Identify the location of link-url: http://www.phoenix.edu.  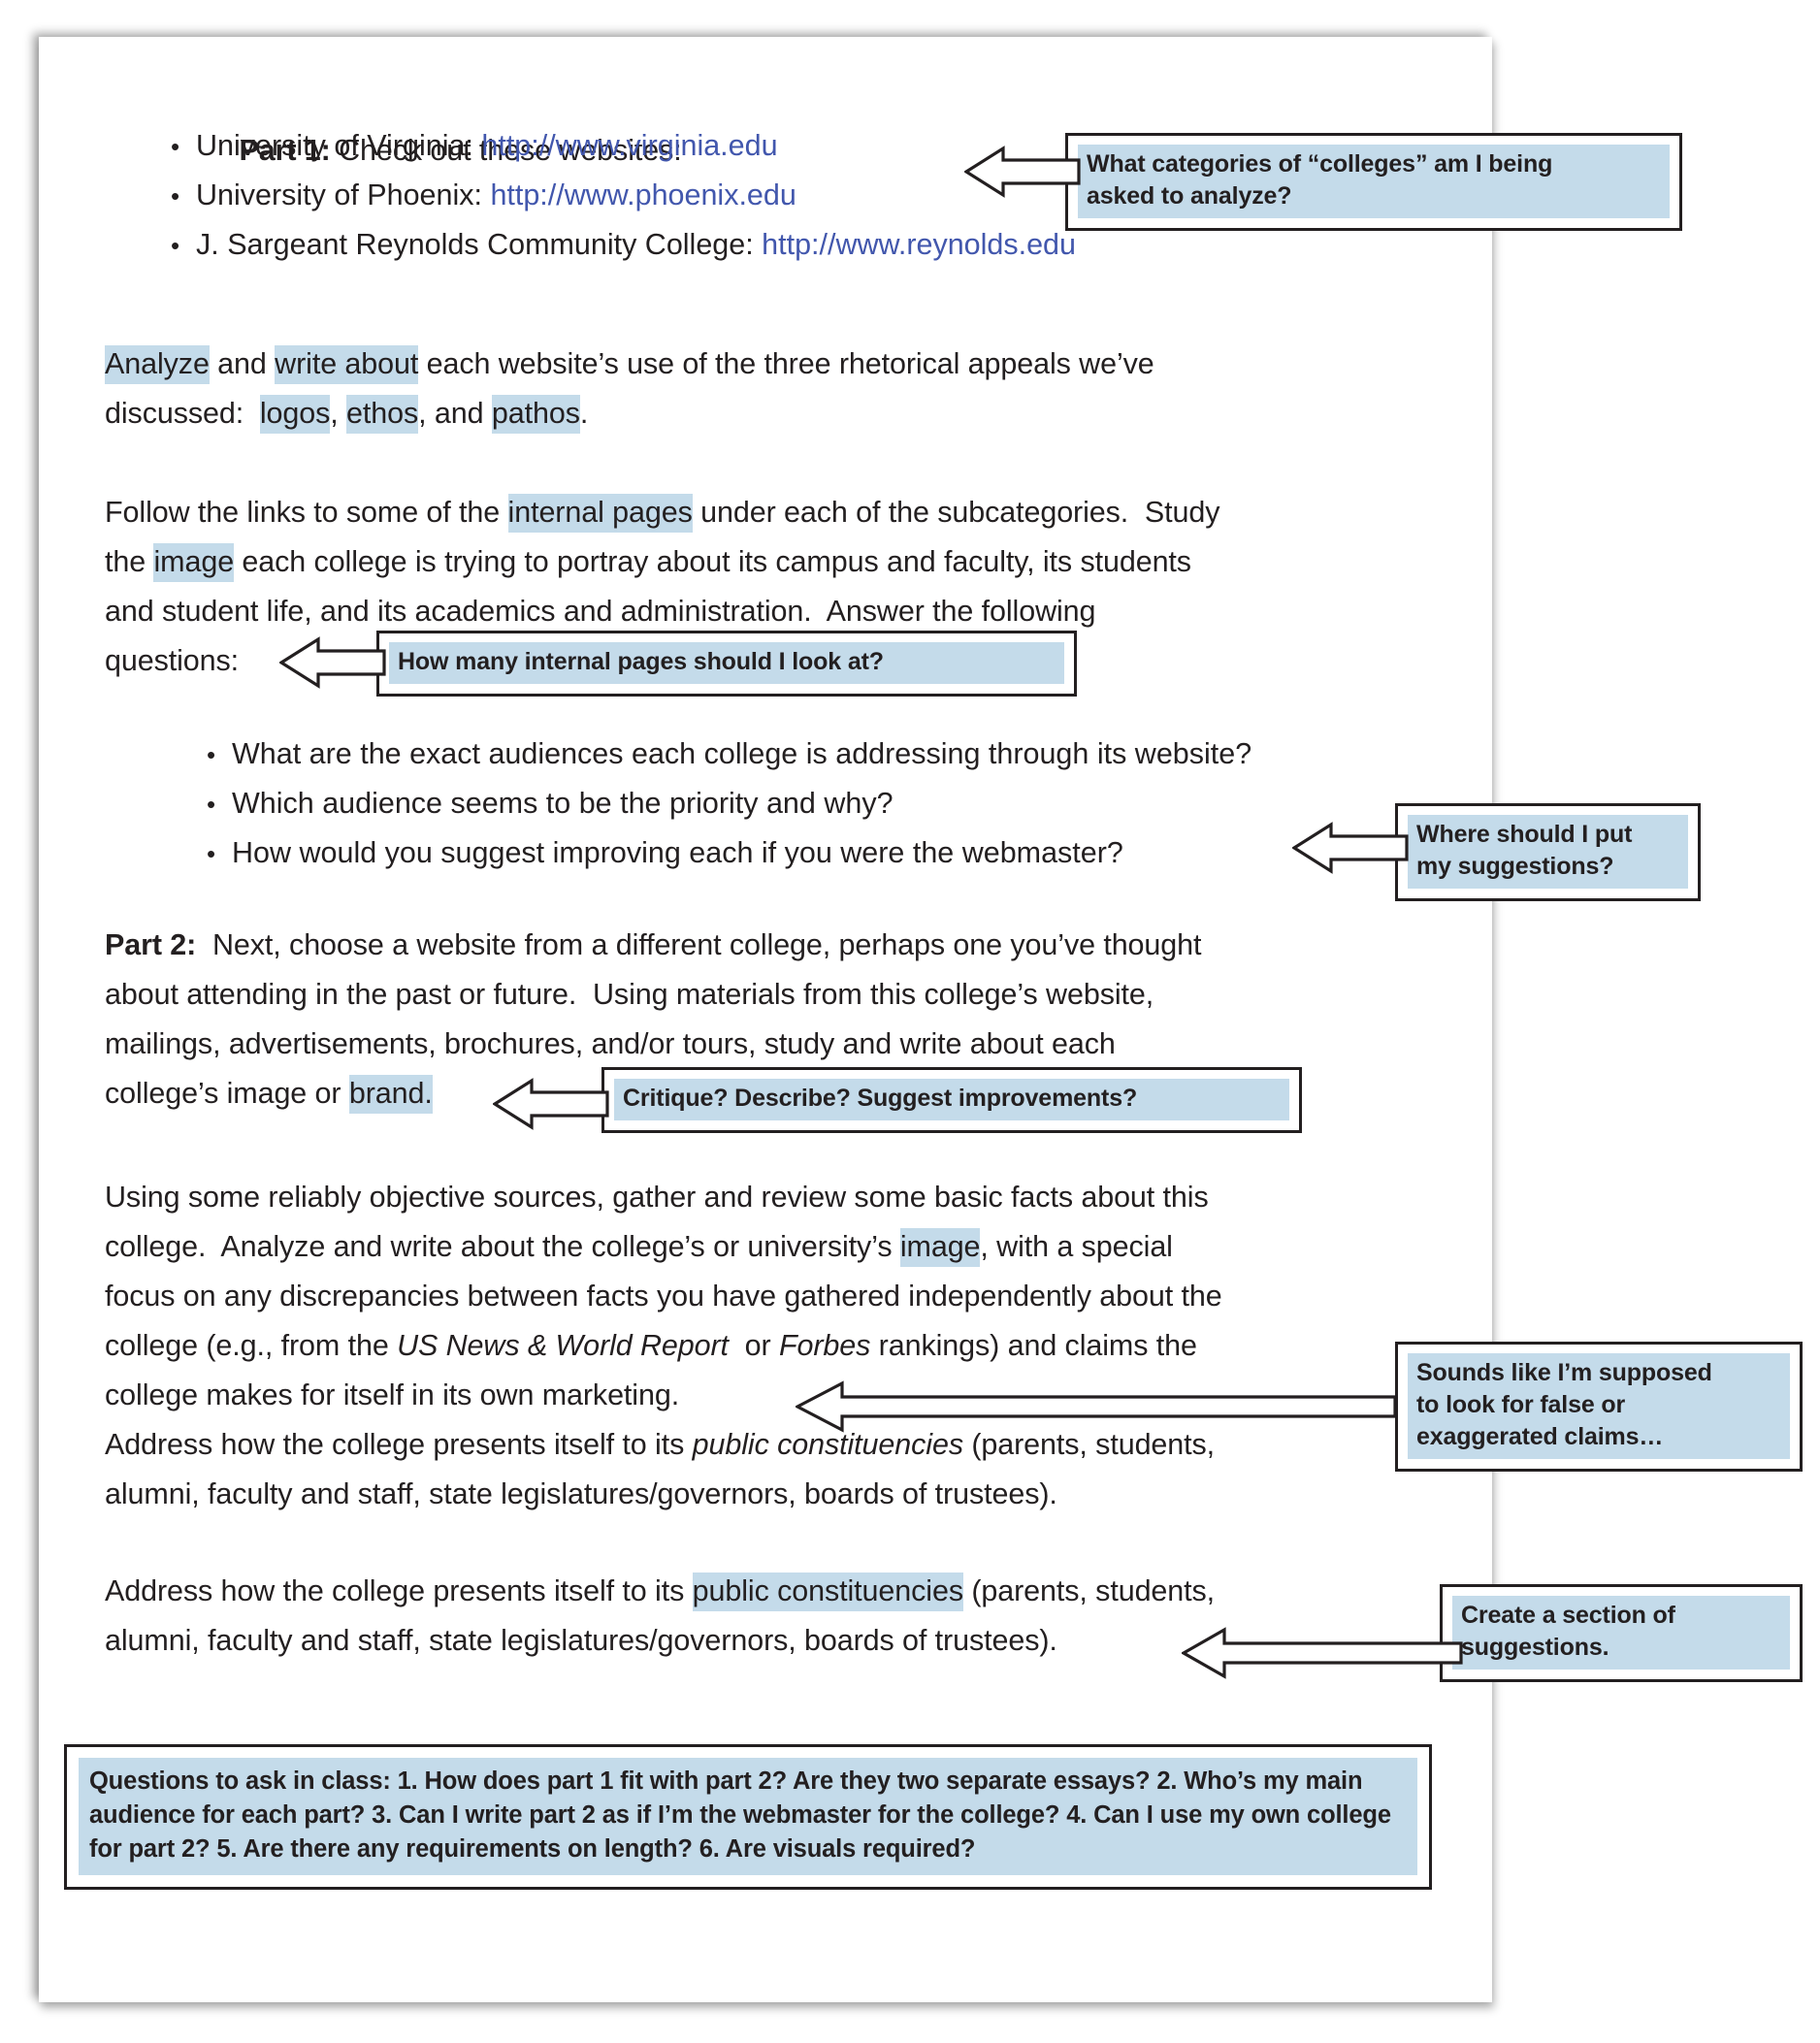
(643, 194).